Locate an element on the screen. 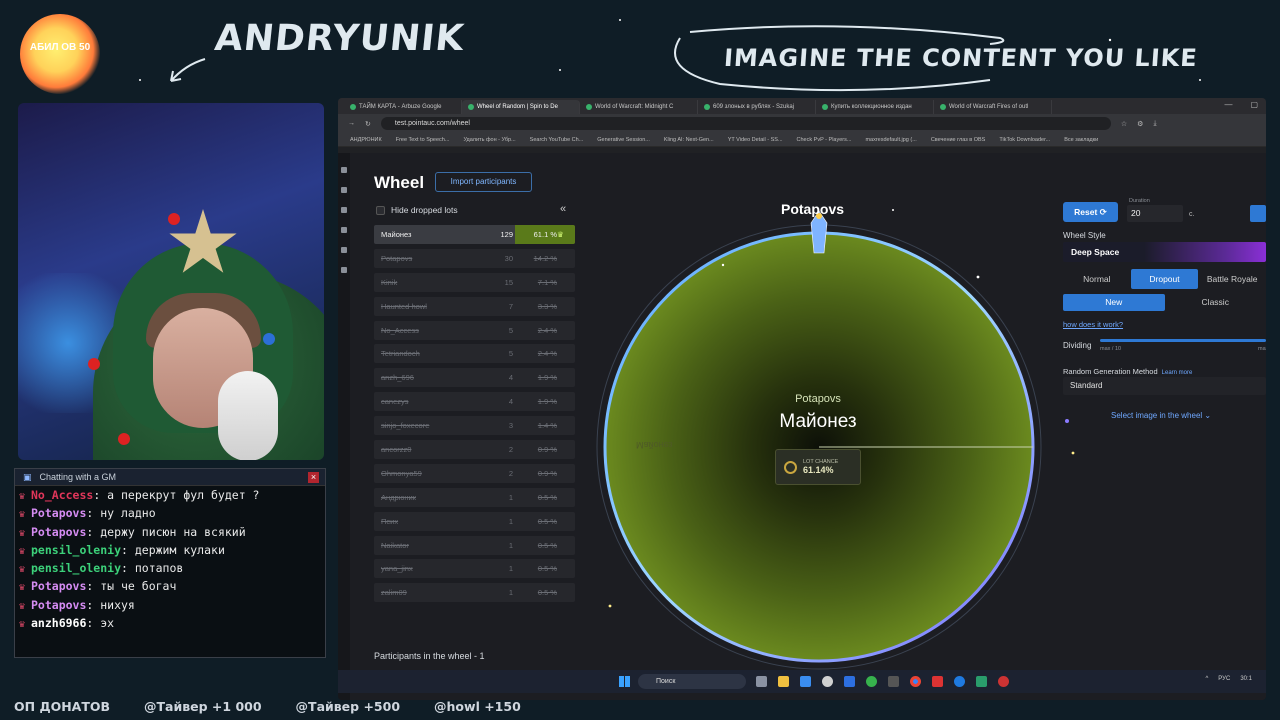 The image size is (1280, 720). store-icon is located at coordinates (805, 681).